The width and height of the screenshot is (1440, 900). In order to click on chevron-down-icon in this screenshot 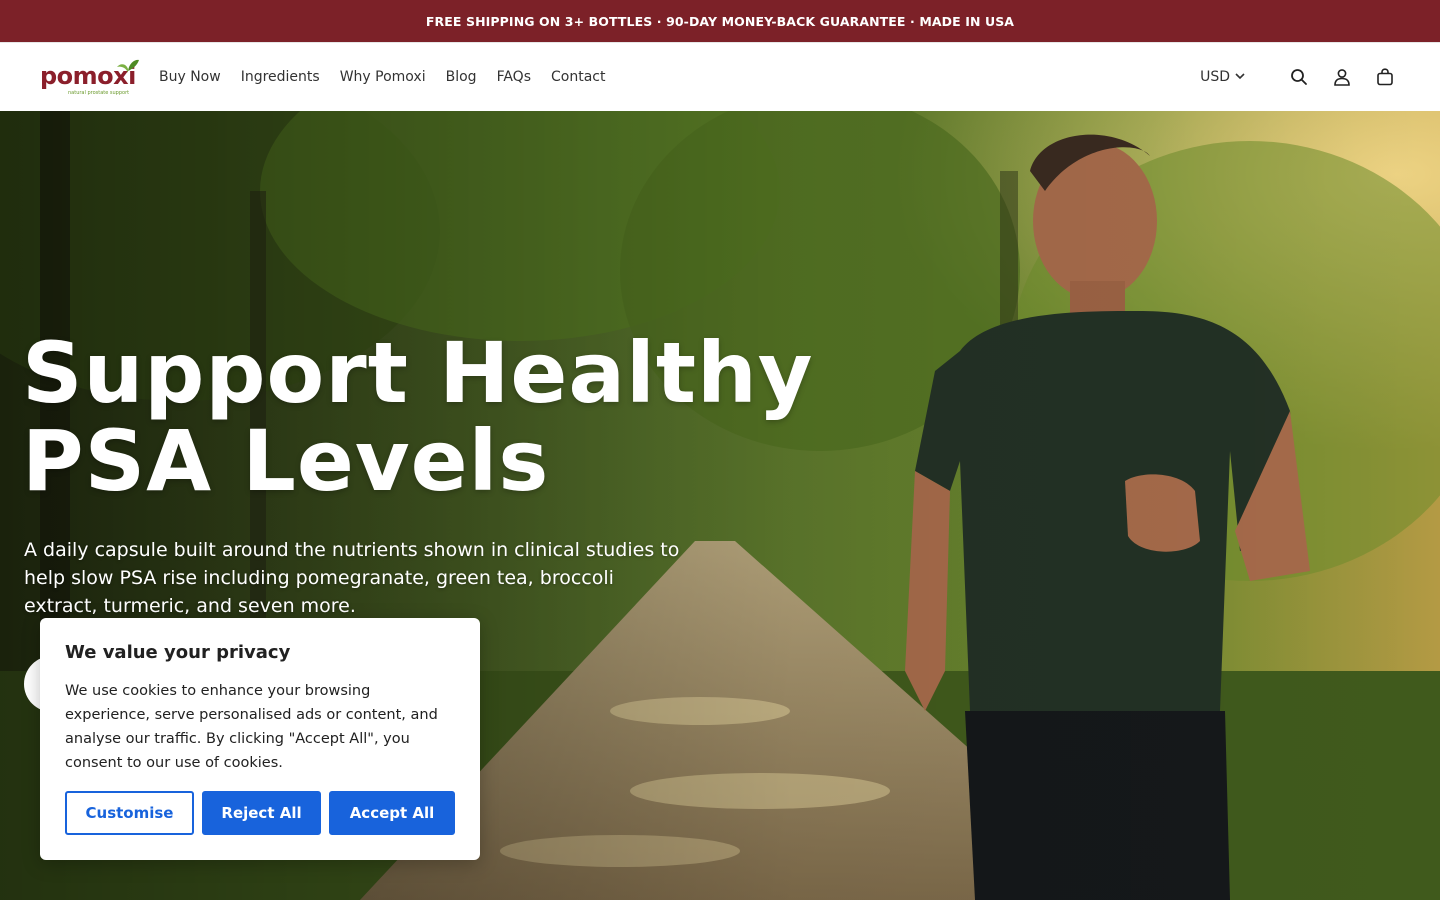, I will do `click(1240, 76)`.